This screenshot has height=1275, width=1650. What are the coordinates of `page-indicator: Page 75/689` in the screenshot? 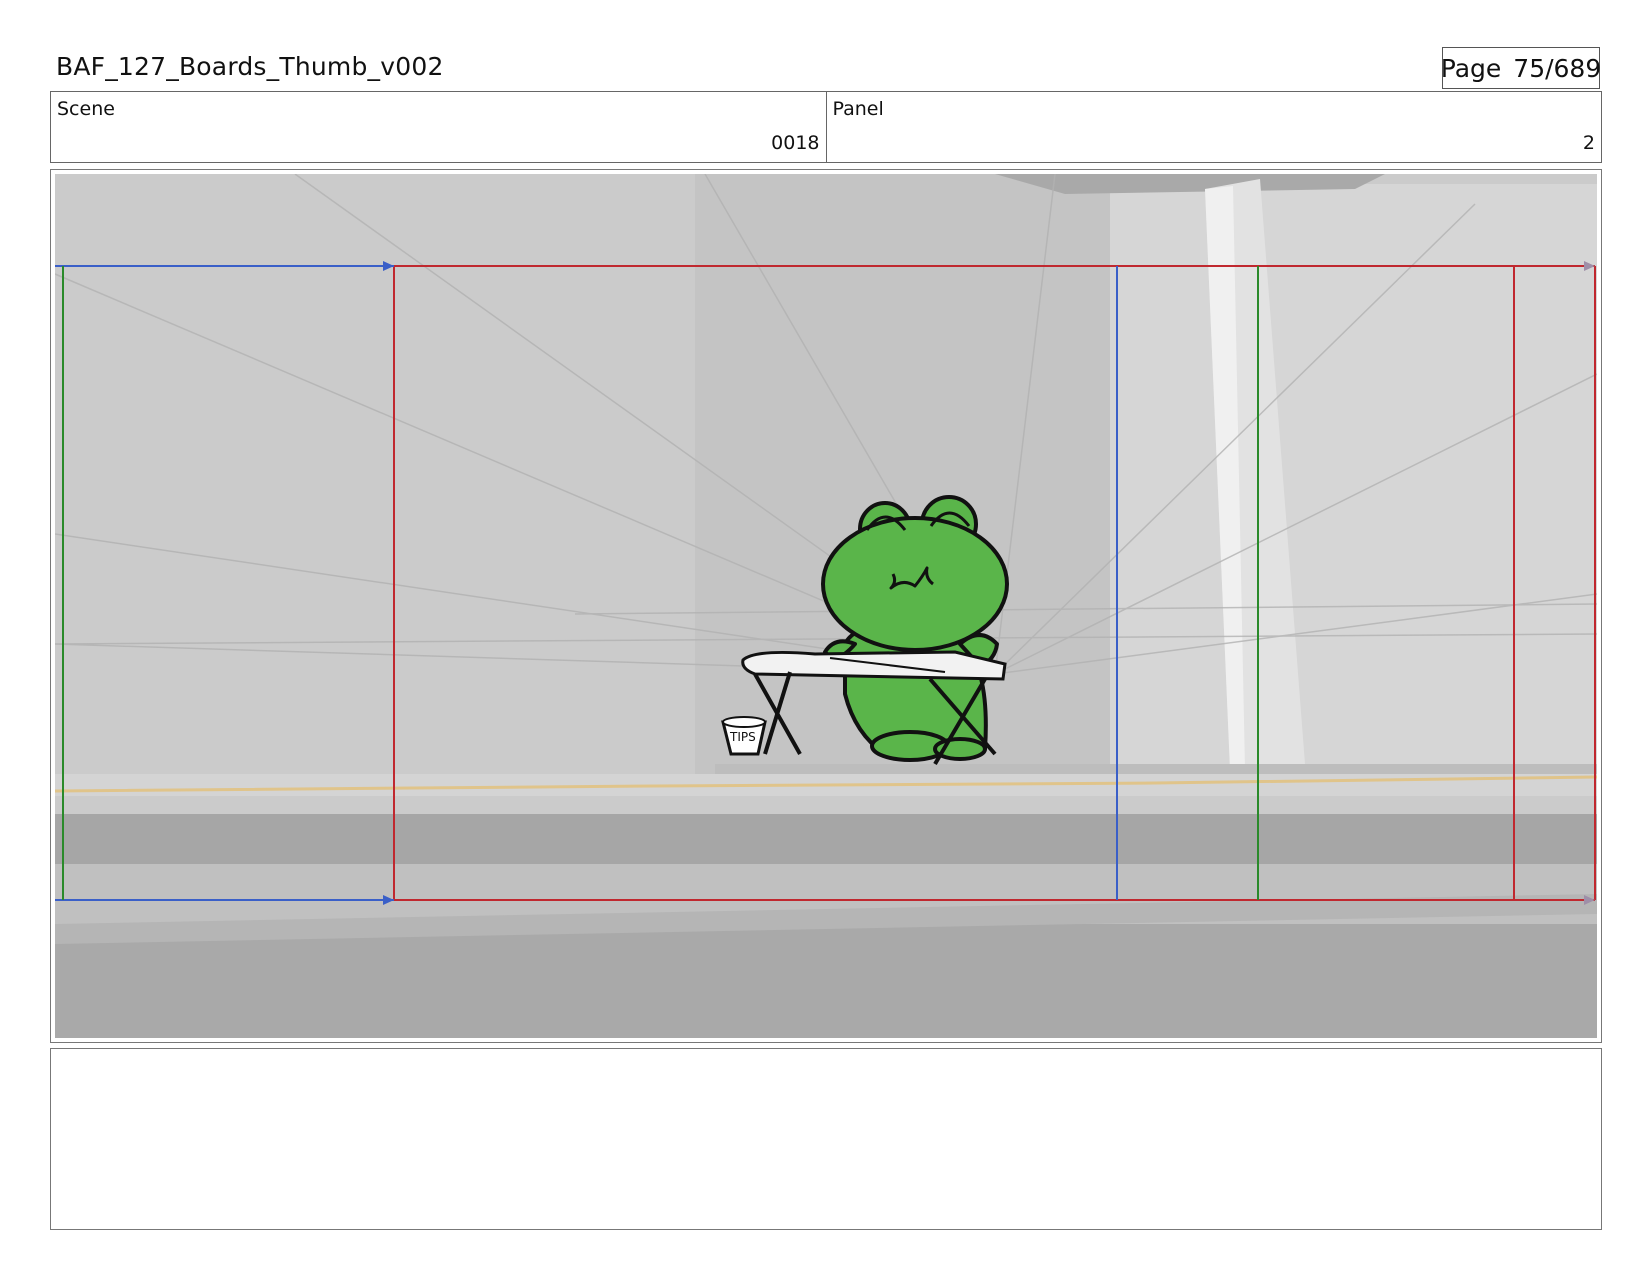 It's located at (1521, 68).